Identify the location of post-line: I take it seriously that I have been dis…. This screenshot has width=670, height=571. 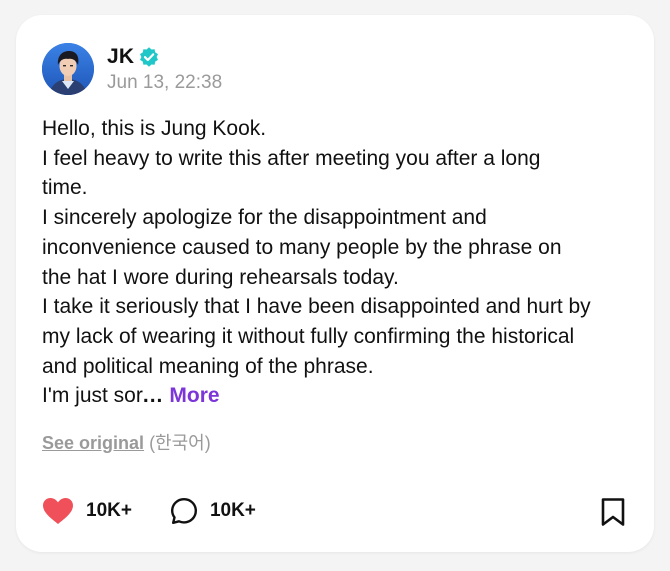
(316, 307).